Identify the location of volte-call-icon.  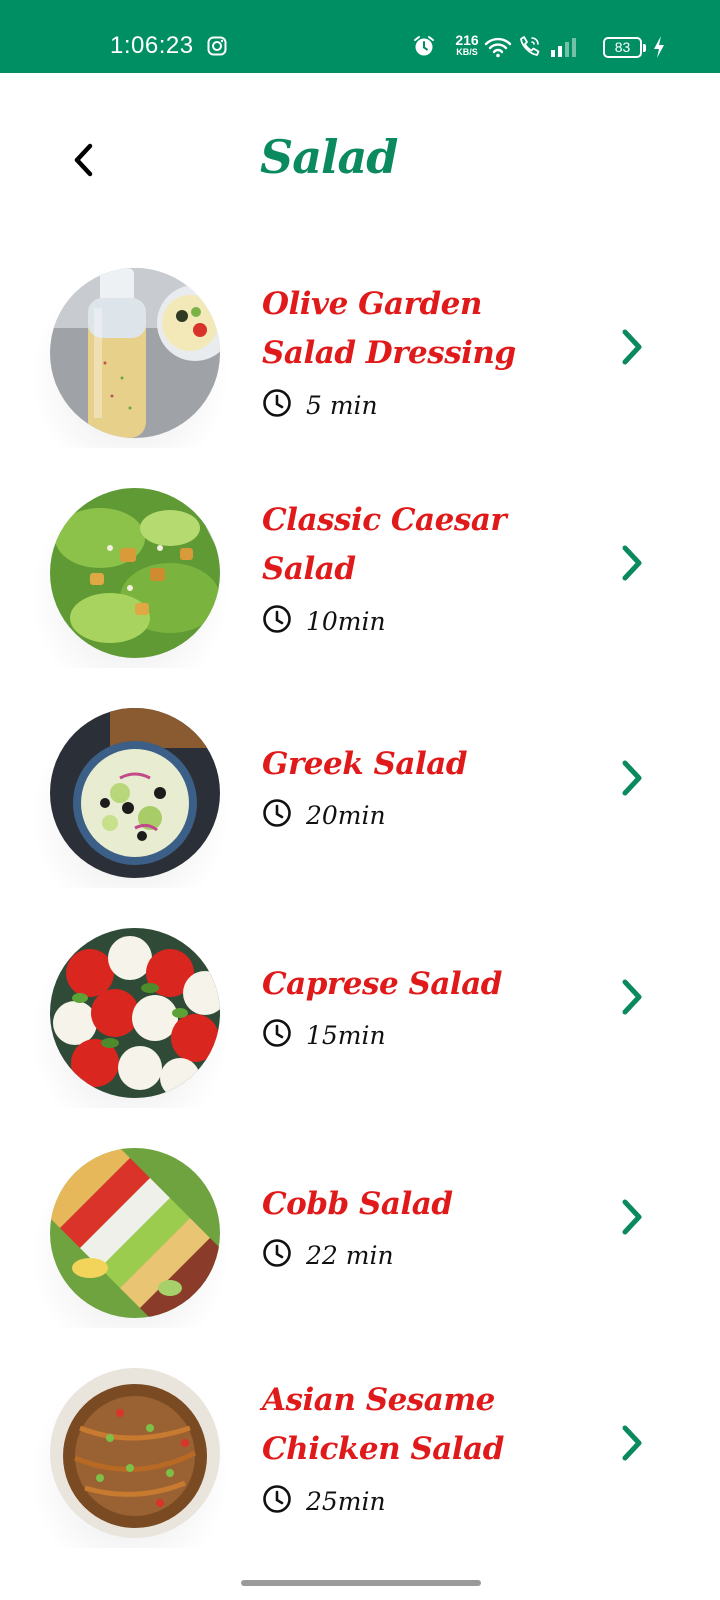
(530, 48).